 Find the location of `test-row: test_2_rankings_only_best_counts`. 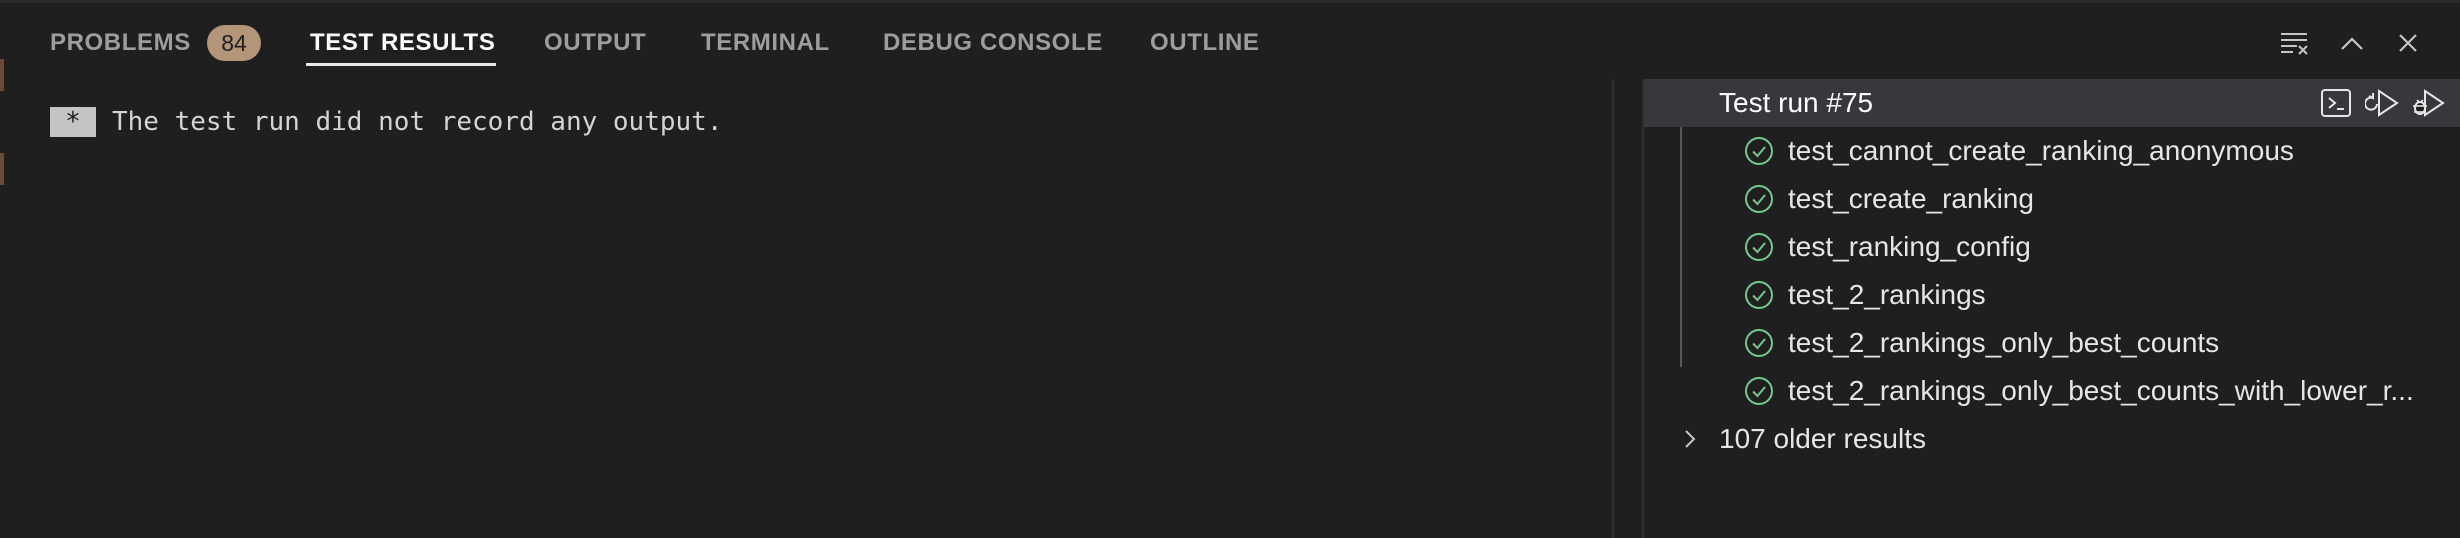

test-row: test_2_rankings_only_best_counts is located at coordinates (2052, 343).